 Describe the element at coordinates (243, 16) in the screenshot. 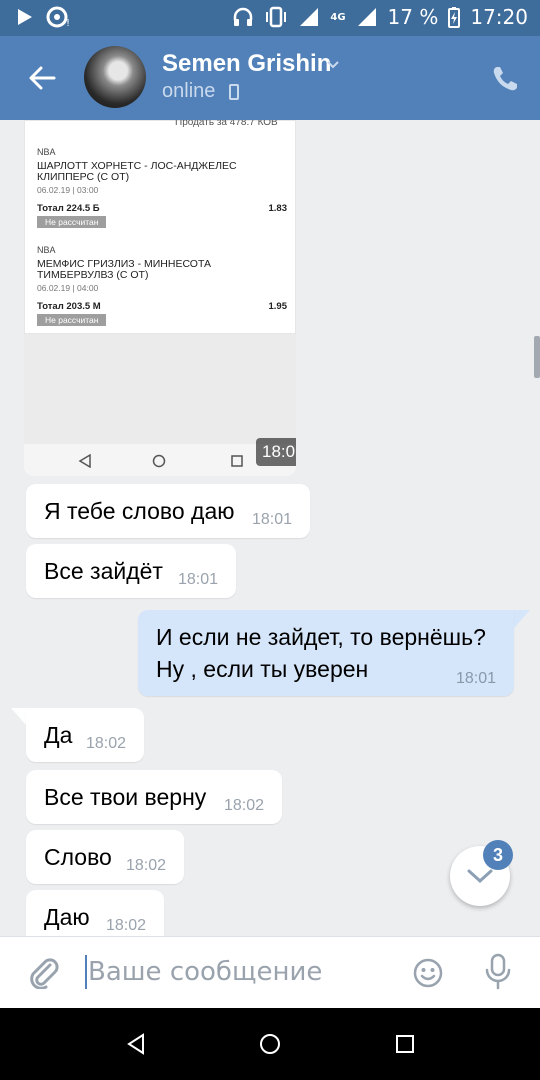

I see `headphones-icon` at that location.